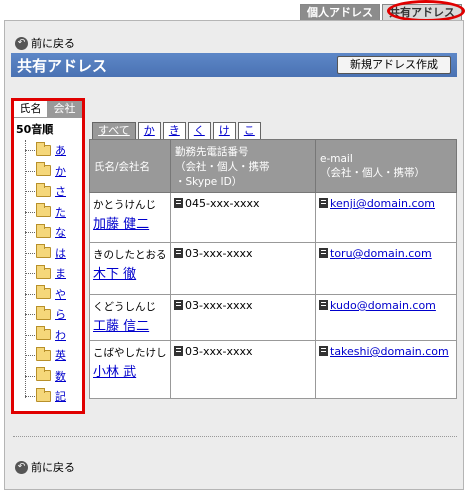  Describe the element at coordinates (52, 376) in the screenshot. I see `index-item: 数` at that location.